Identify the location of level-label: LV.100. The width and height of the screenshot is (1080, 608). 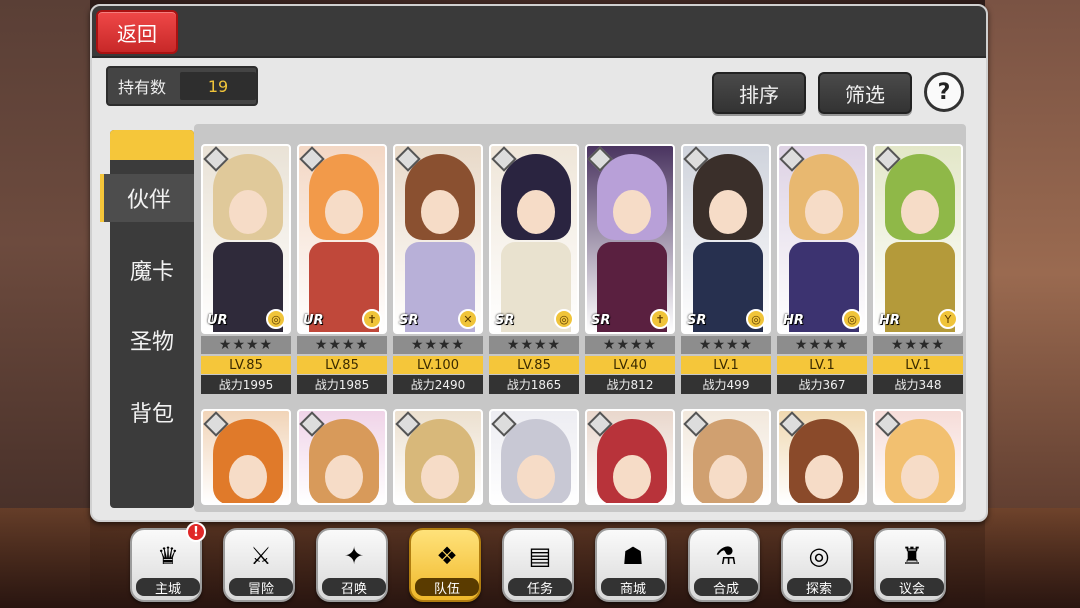
(438, 365).